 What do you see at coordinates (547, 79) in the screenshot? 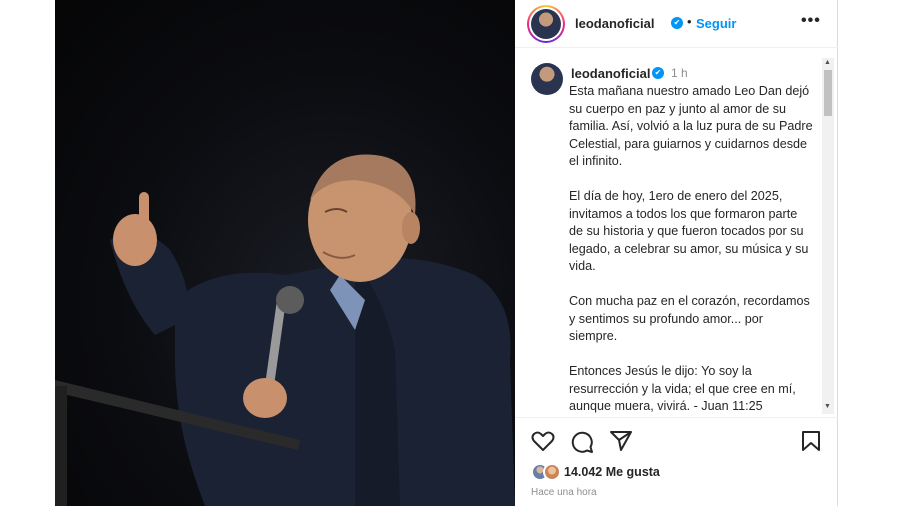
I see `caption-avatar` at bounding box center [547, 79].